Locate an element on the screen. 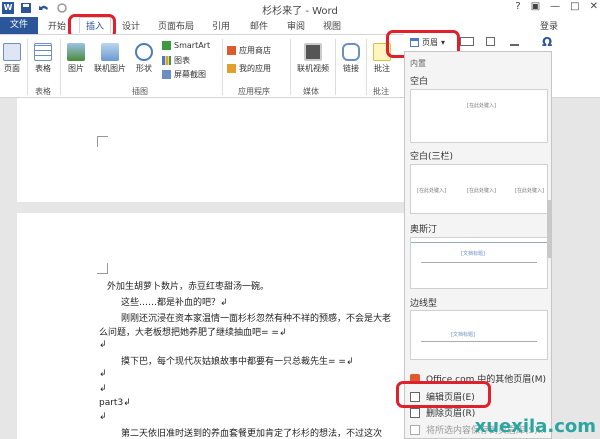 The width and height of the screenshot is (600, 439). tab-file: 文件 is located at coordinates (19, 25).